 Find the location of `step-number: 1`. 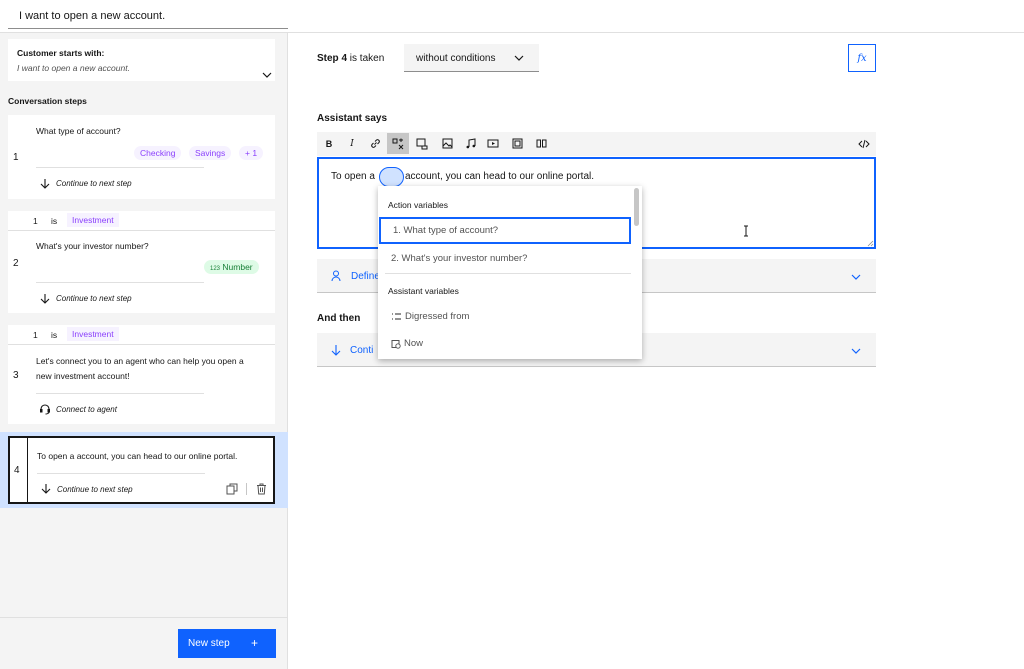

step-number: 1 is located at coordinates (16, 157).